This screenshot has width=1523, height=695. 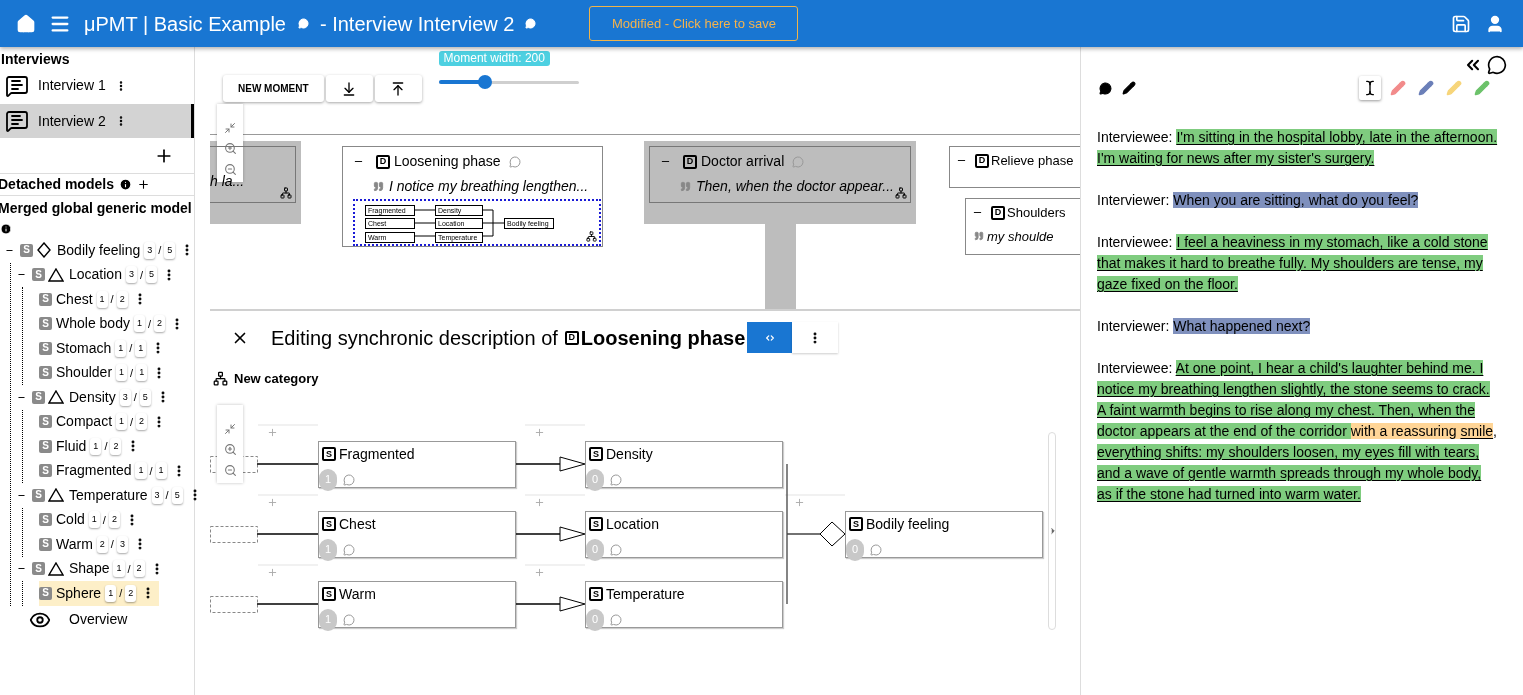 What do you see at coordinates (398, 88) in the screenshot?
I see `expand-all-button` at bounding box center [398, 88].